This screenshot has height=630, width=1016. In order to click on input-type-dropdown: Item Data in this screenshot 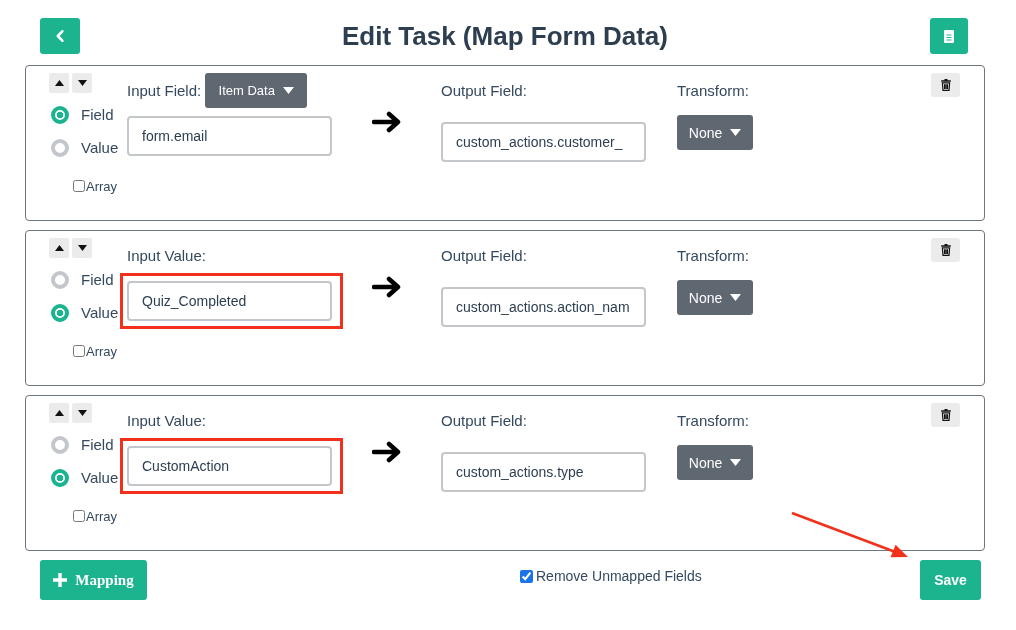, I will do `click(256, 90)`.